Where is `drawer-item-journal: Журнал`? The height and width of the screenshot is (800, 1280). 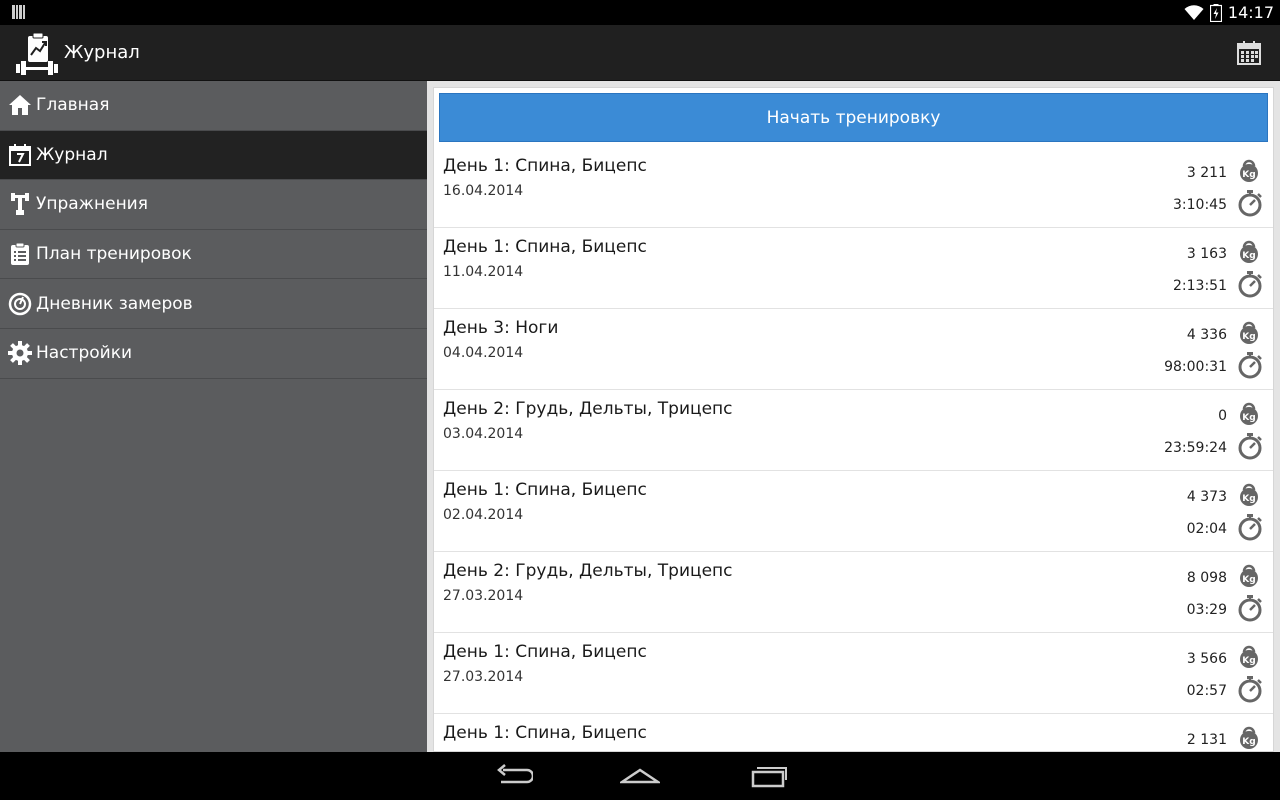 drawer-item-journal: Журнал is located at coordinates (213, 155).